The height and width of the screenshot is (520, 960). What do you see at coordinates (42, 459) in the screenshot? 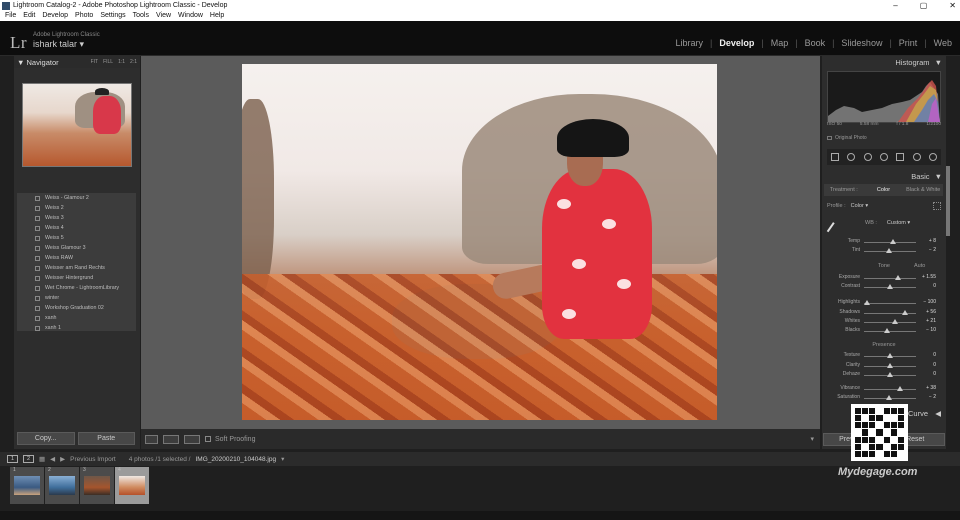
I see `grid-view-icon: ▦` at bounding box center [42, 459].